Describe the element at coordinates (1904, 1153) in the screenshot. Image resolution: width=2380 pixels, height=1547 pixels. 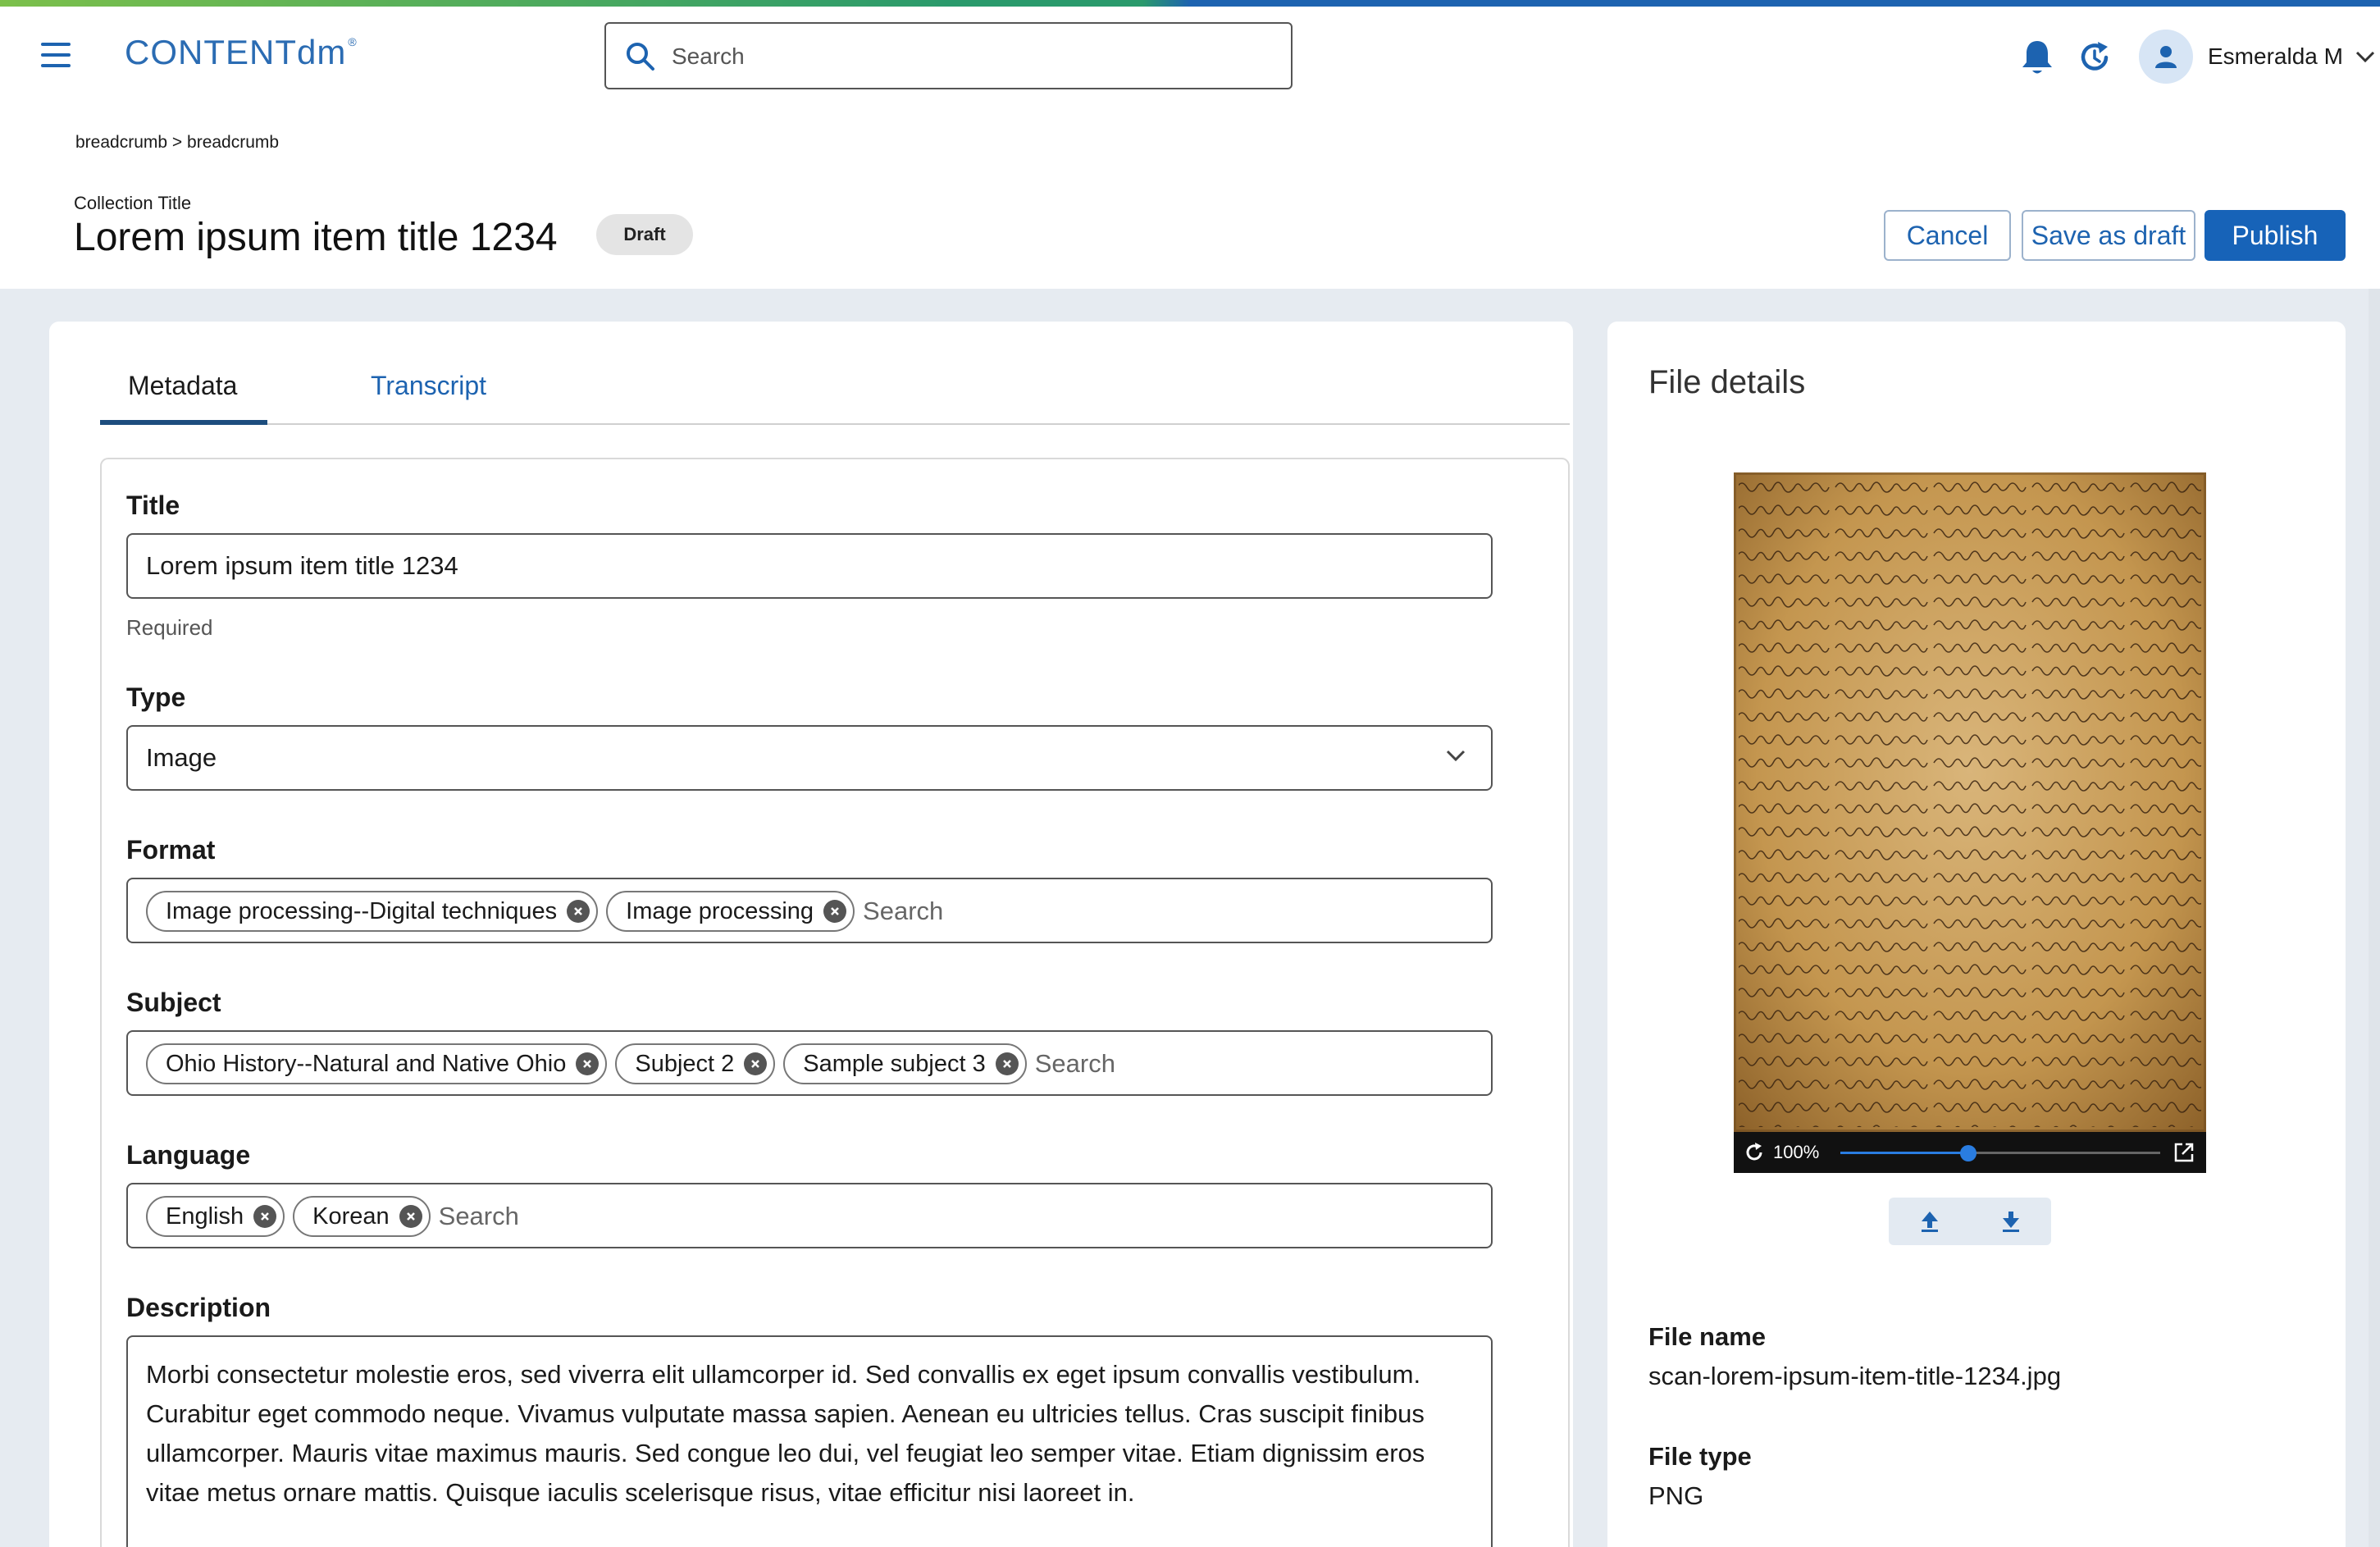
I see `zoom-slider-fill` at that location.